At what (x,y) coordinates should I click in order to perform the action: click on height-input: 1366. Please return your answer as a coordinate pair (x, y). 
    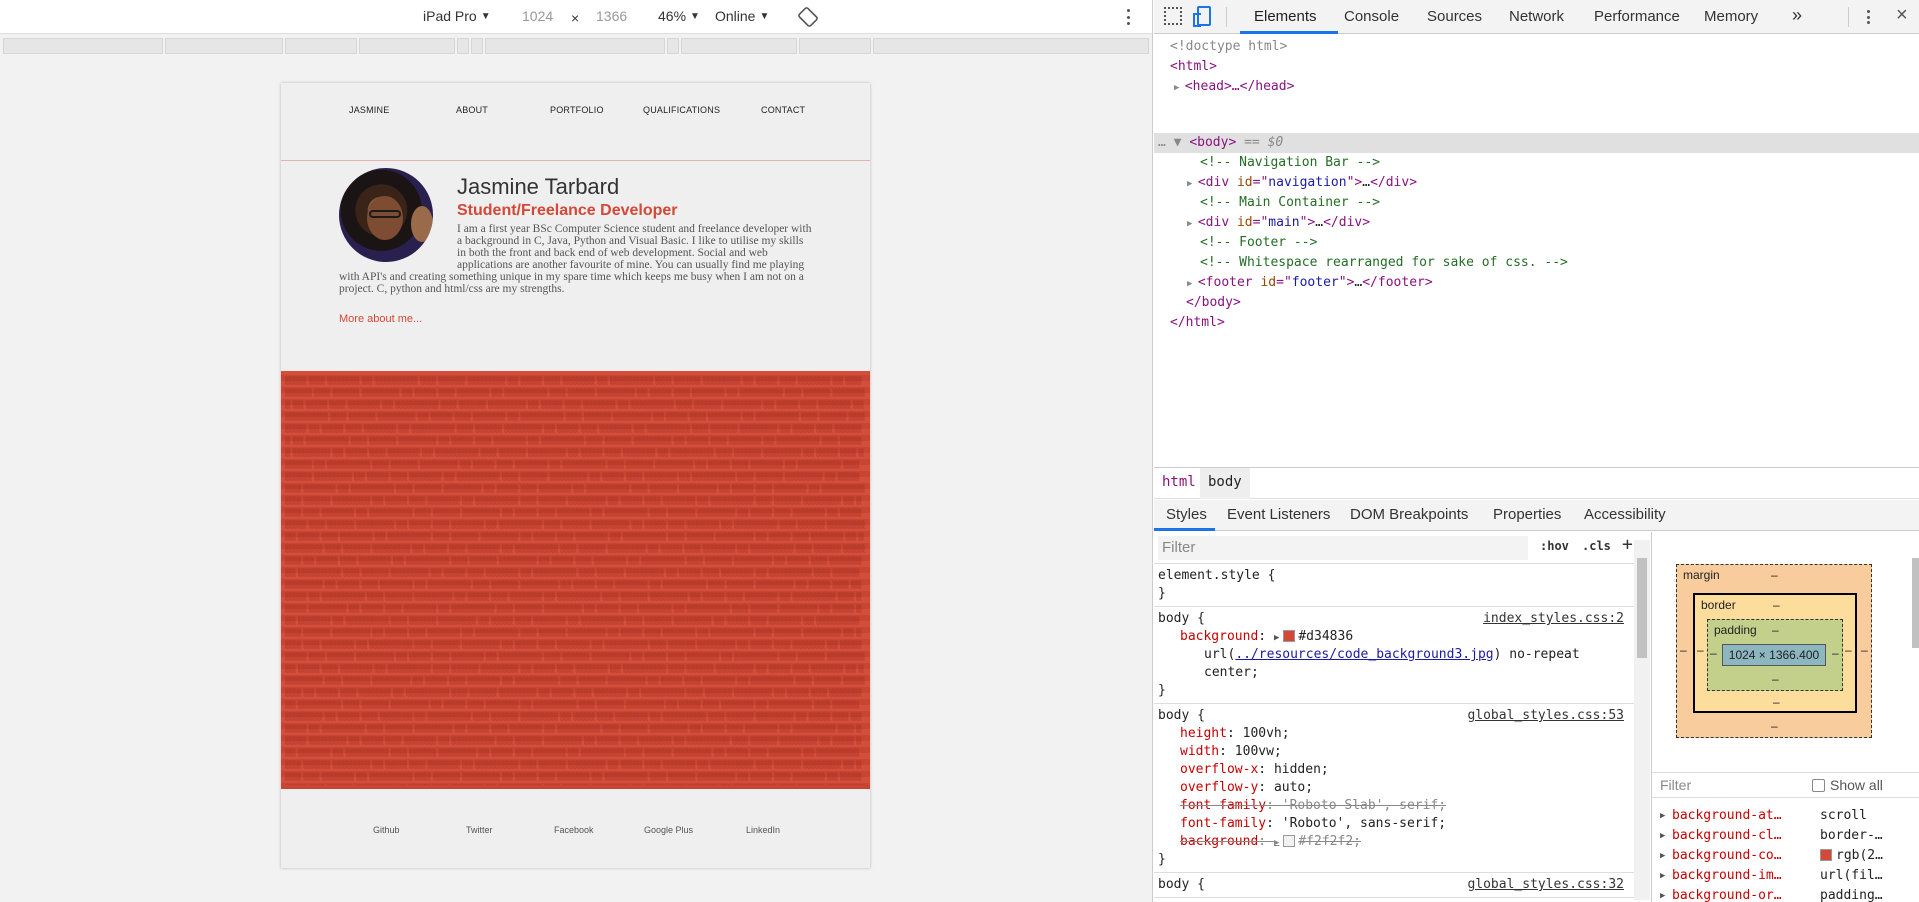
    Looking at the image, I should click on (611, 16).